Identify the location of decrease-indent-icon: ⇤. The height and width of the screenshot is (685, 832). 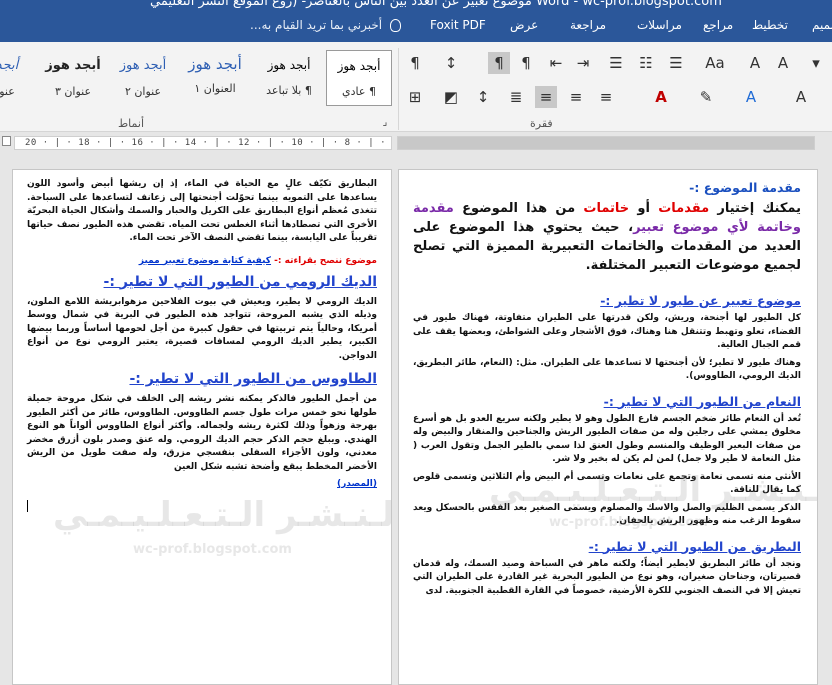
(556, 63).